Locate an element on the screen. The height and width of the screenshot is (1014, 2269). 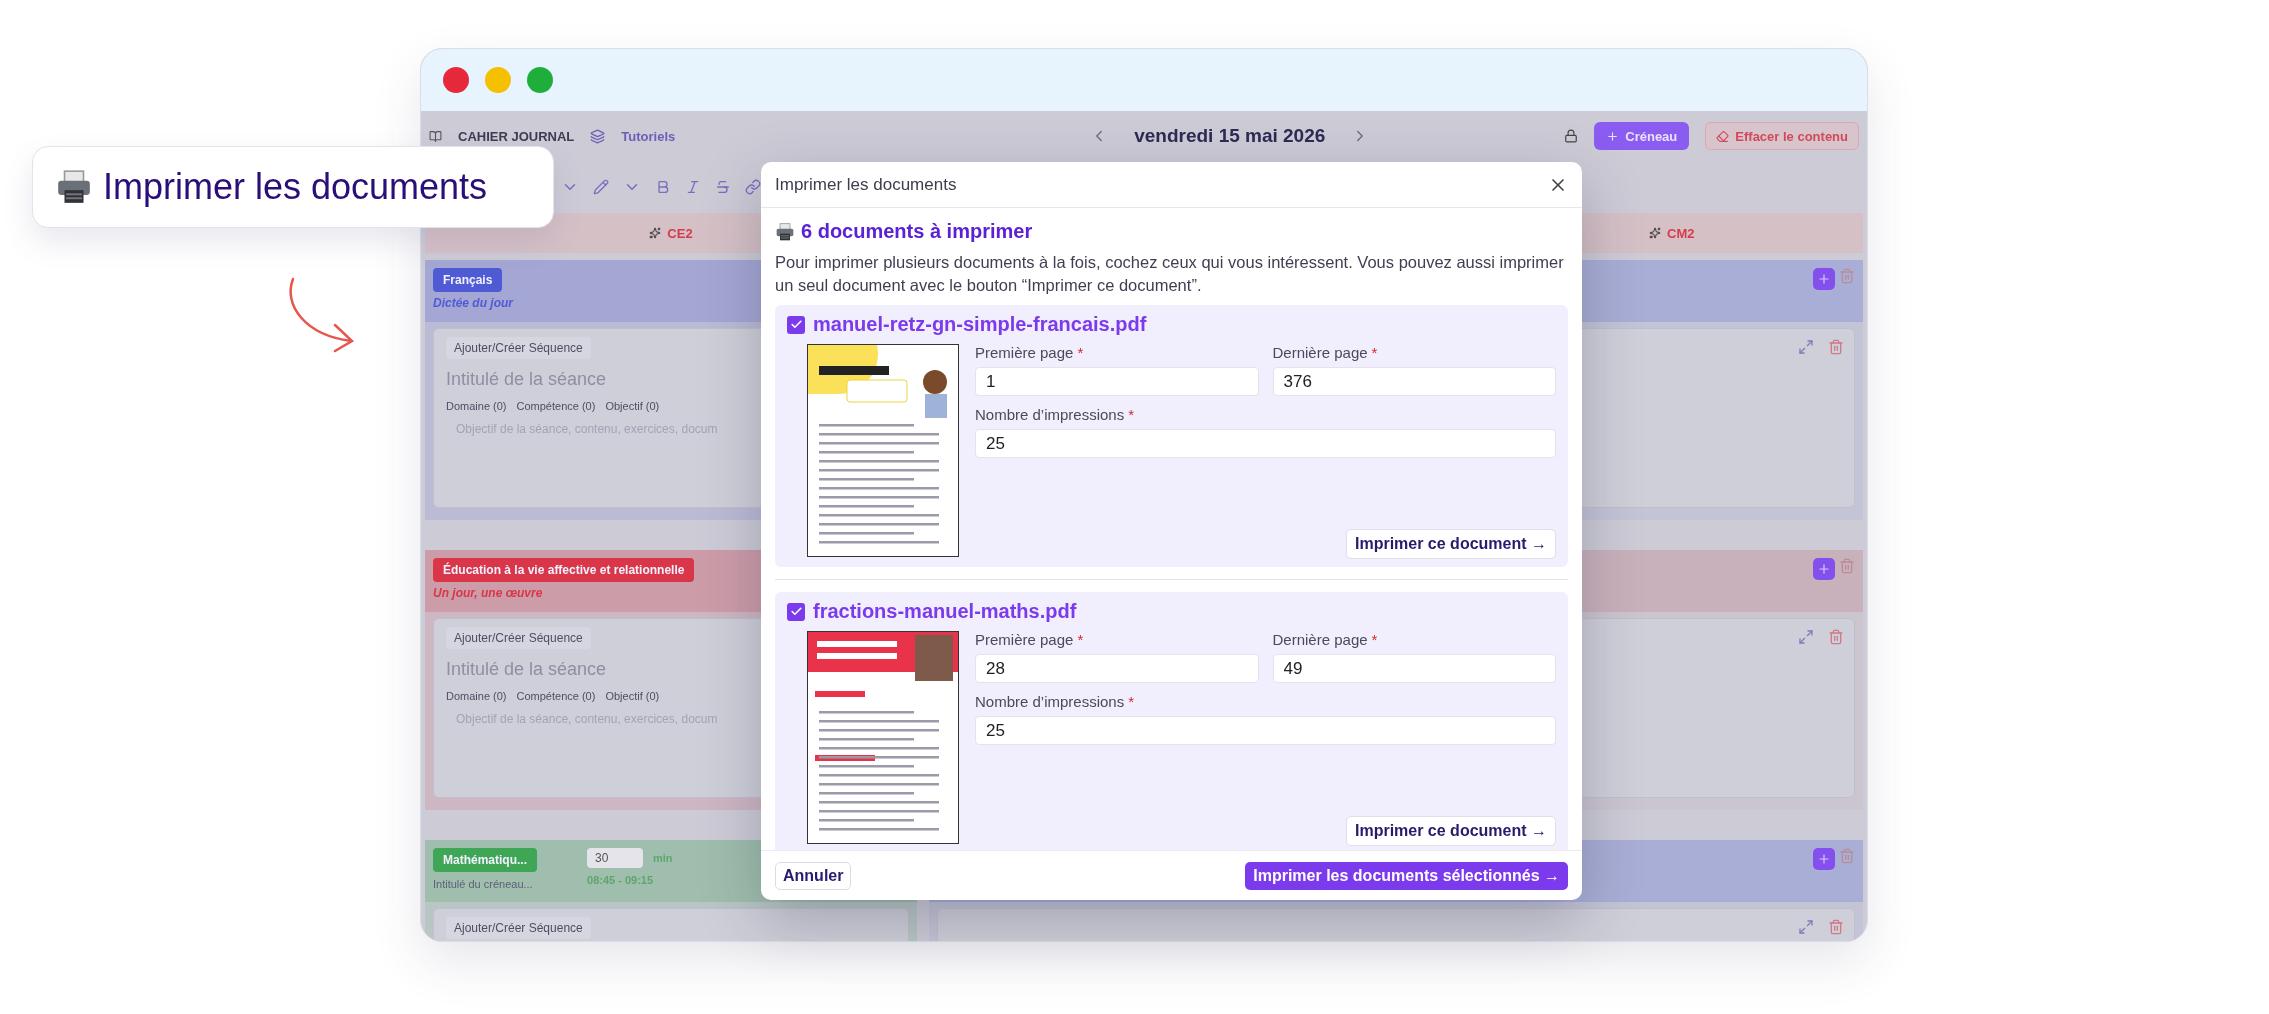
pen-icon is located at coordinates (601, 187).